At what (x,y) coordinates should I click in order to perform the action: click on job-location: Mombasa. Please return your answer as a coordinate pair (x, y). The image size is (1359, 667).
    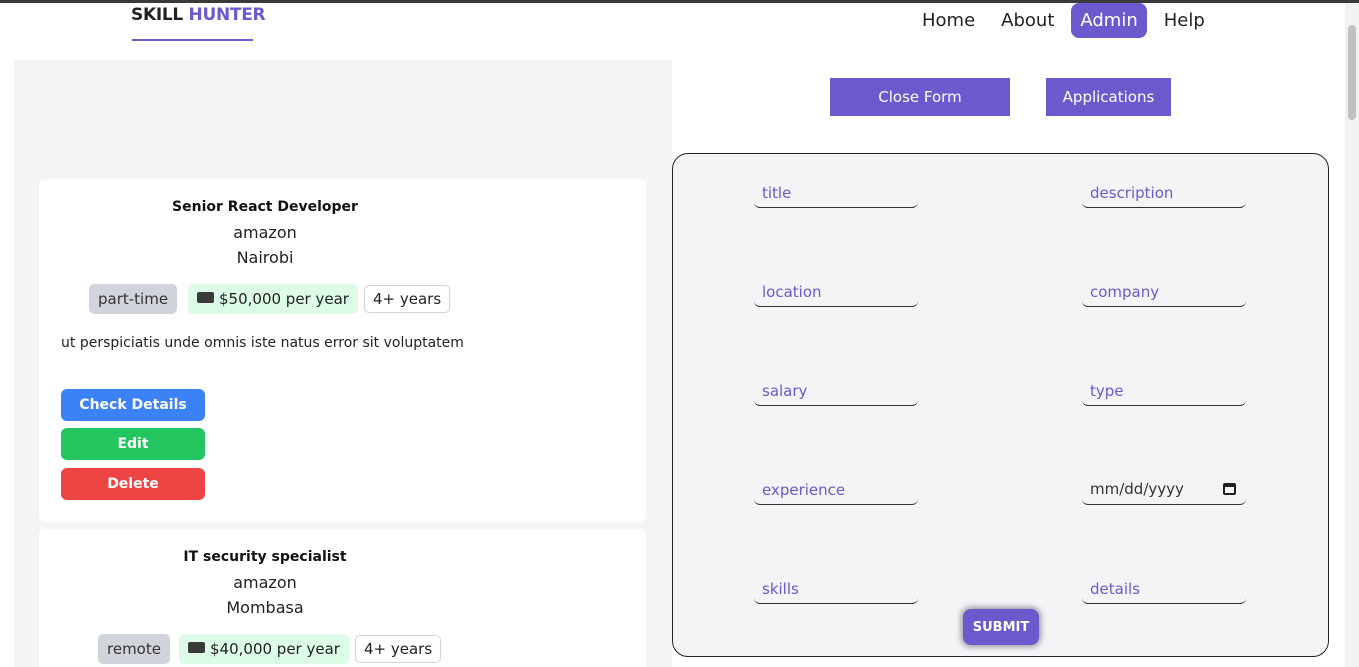
    Looking at the image, I should click on (265, 607).